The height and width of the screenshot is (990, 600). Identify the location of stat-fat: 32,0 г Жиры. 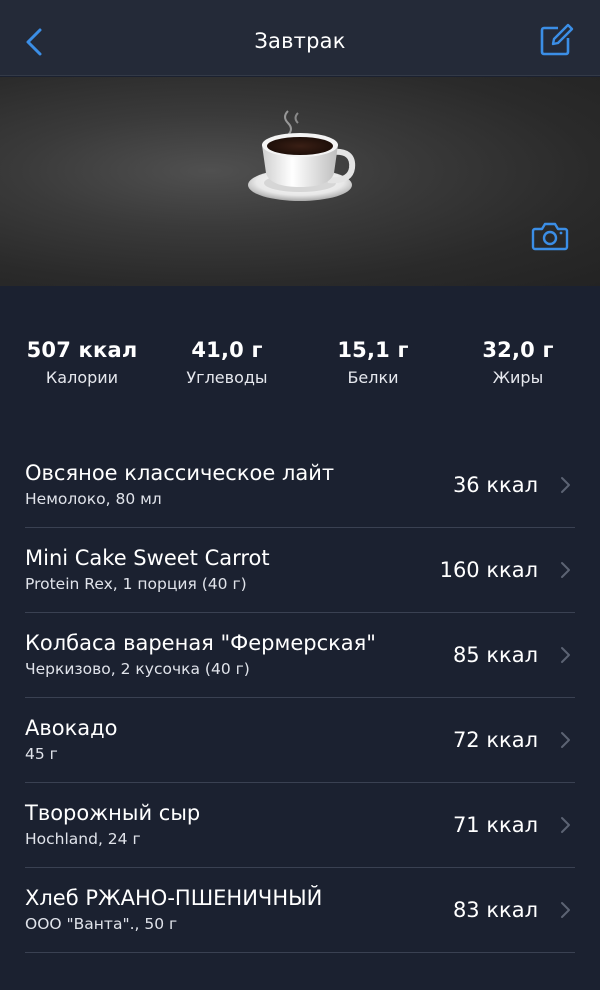
(518, 362).